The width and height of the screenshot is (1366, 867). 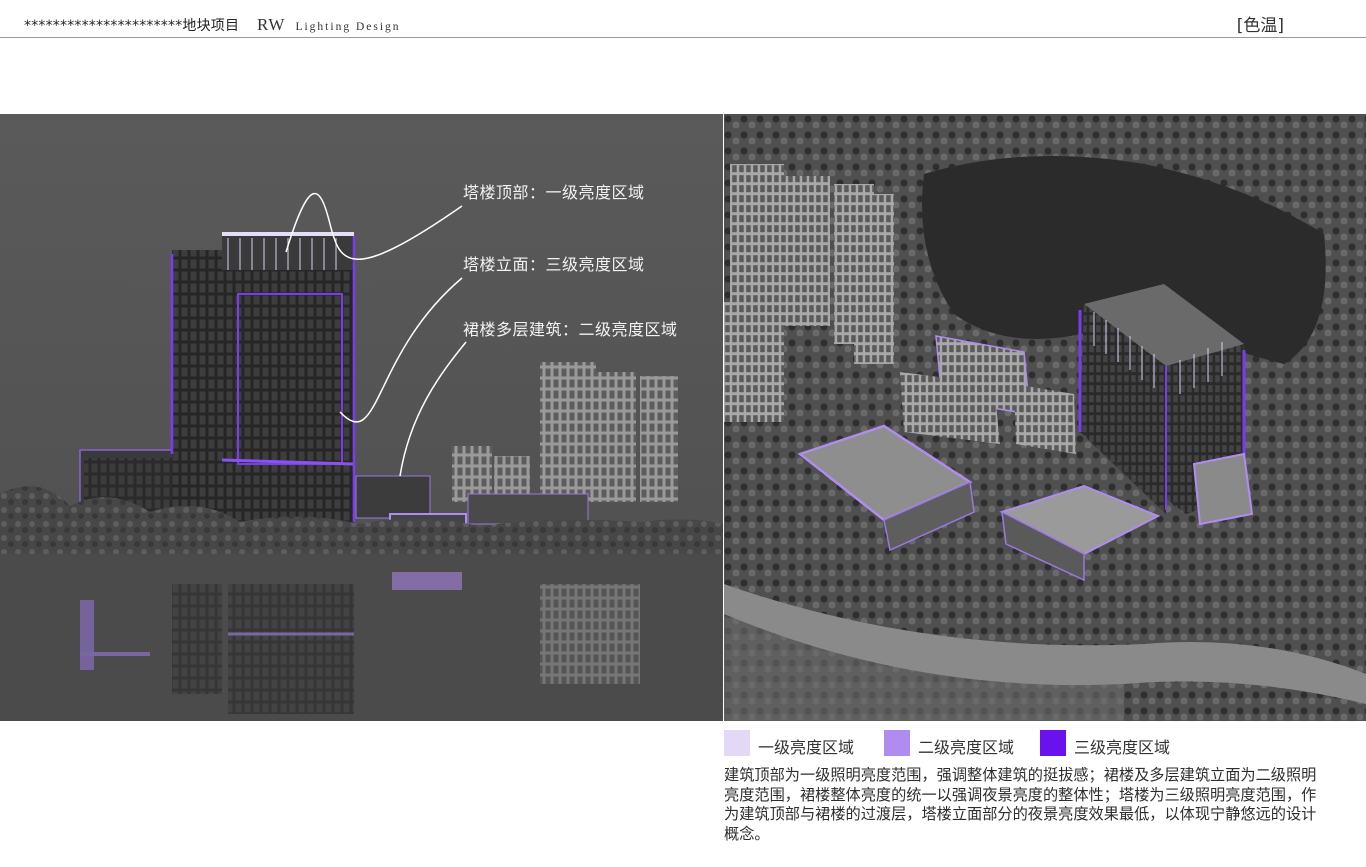 What do you see at coordinates (554, 192) in the screenshot?
I see `callout-tower-top: 塔楼顶部：一级亮度区域` at bounding box center [554, 192].